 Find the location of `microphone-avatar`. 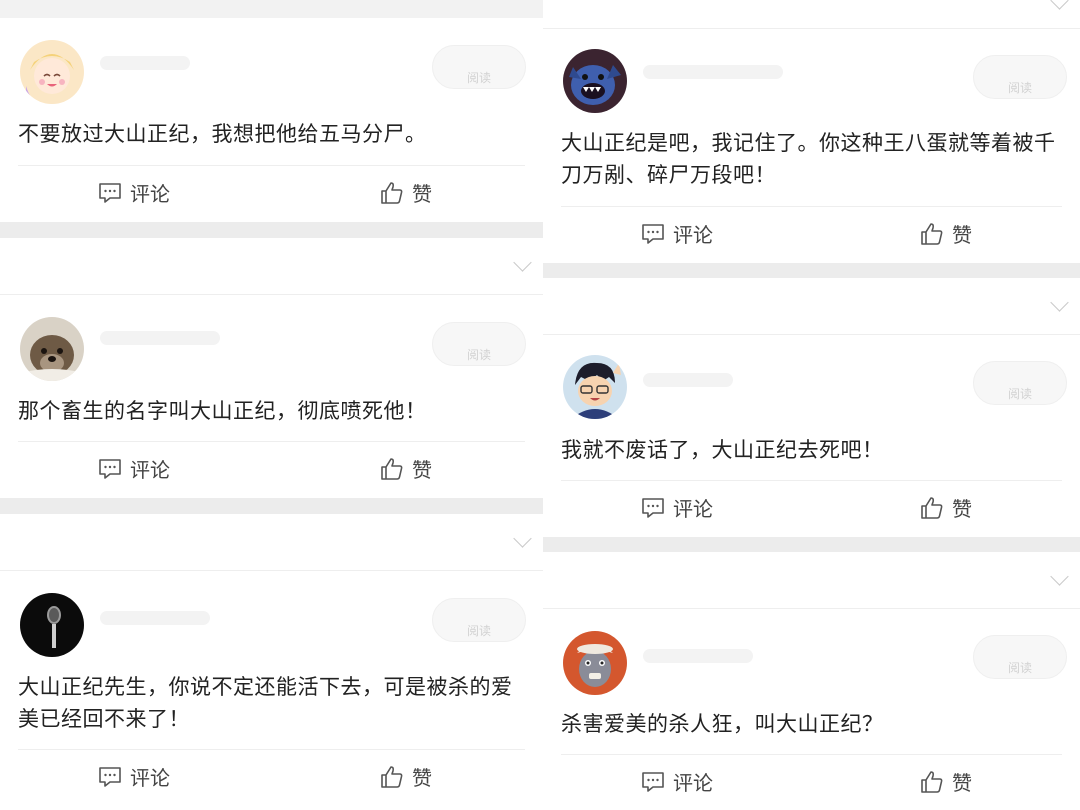

microphone-avatar is located at coordinates (52, 625).